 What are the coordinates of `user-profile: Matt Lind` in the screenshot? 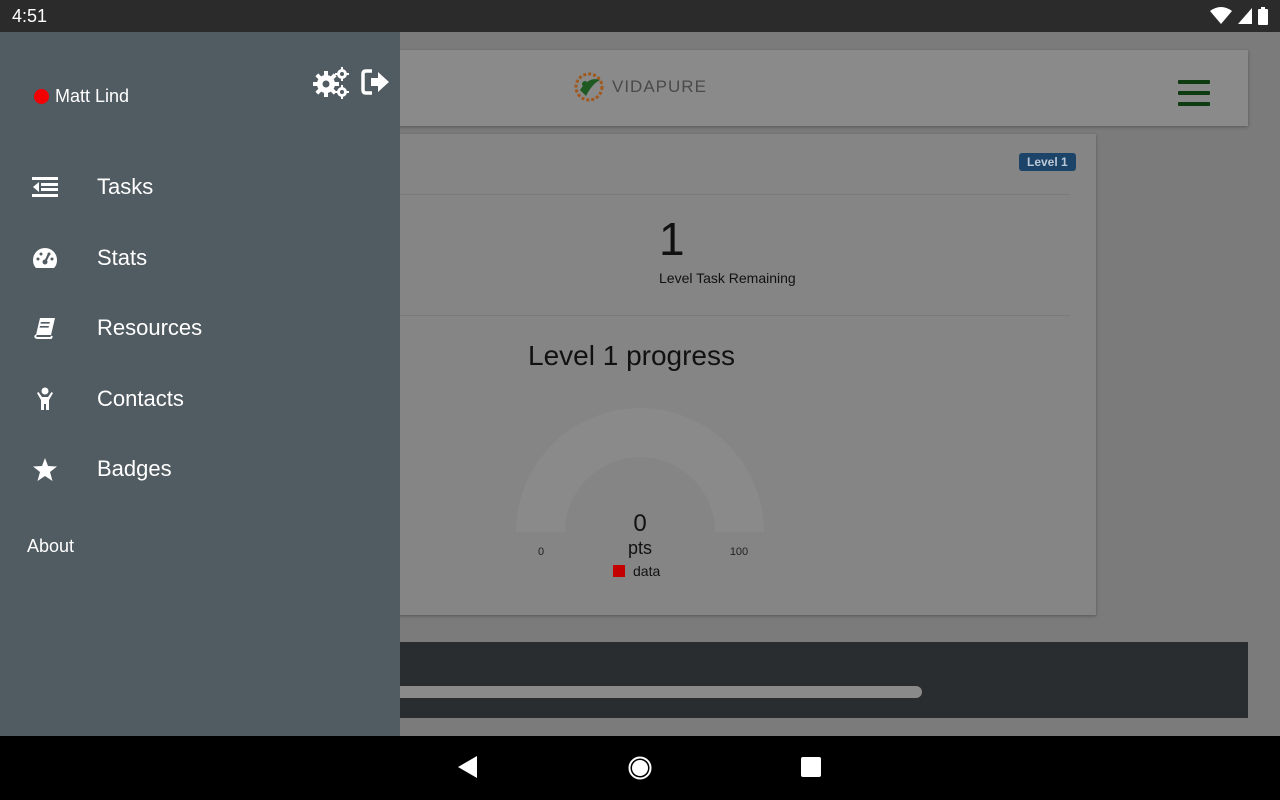 It's located at (81, 96).